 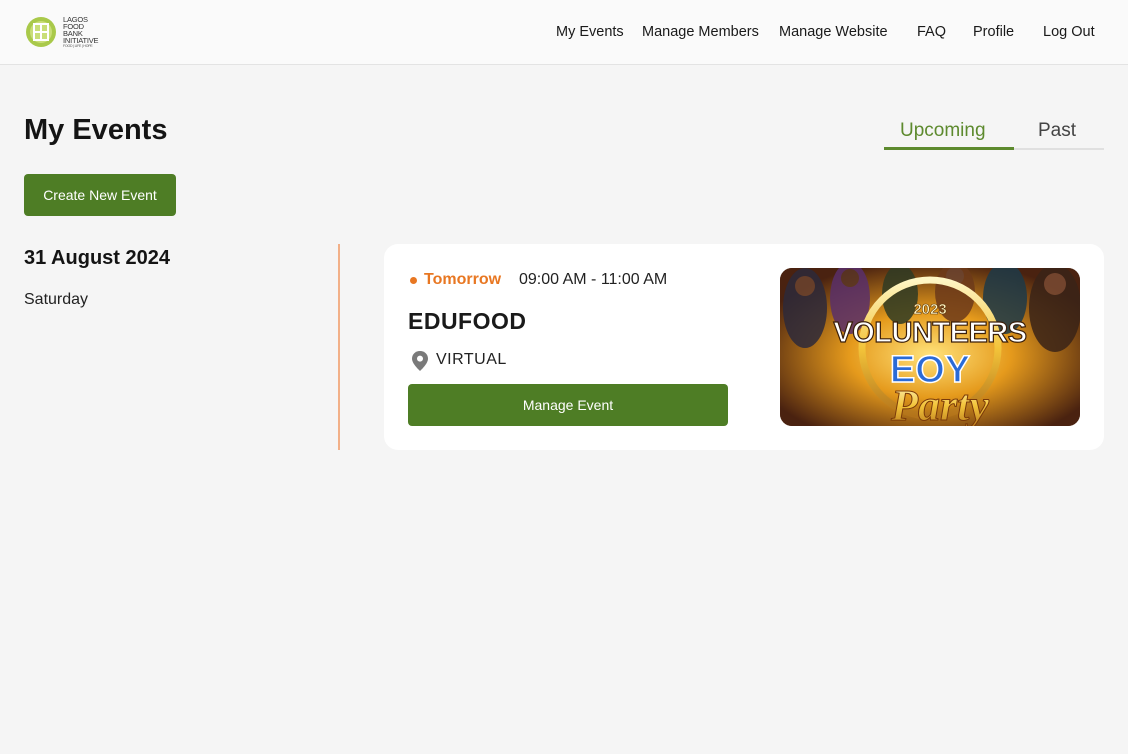 I want to click on event-banner-image: 2023 VOLUNTEERS EOY Party, so click(x=930, y=347).